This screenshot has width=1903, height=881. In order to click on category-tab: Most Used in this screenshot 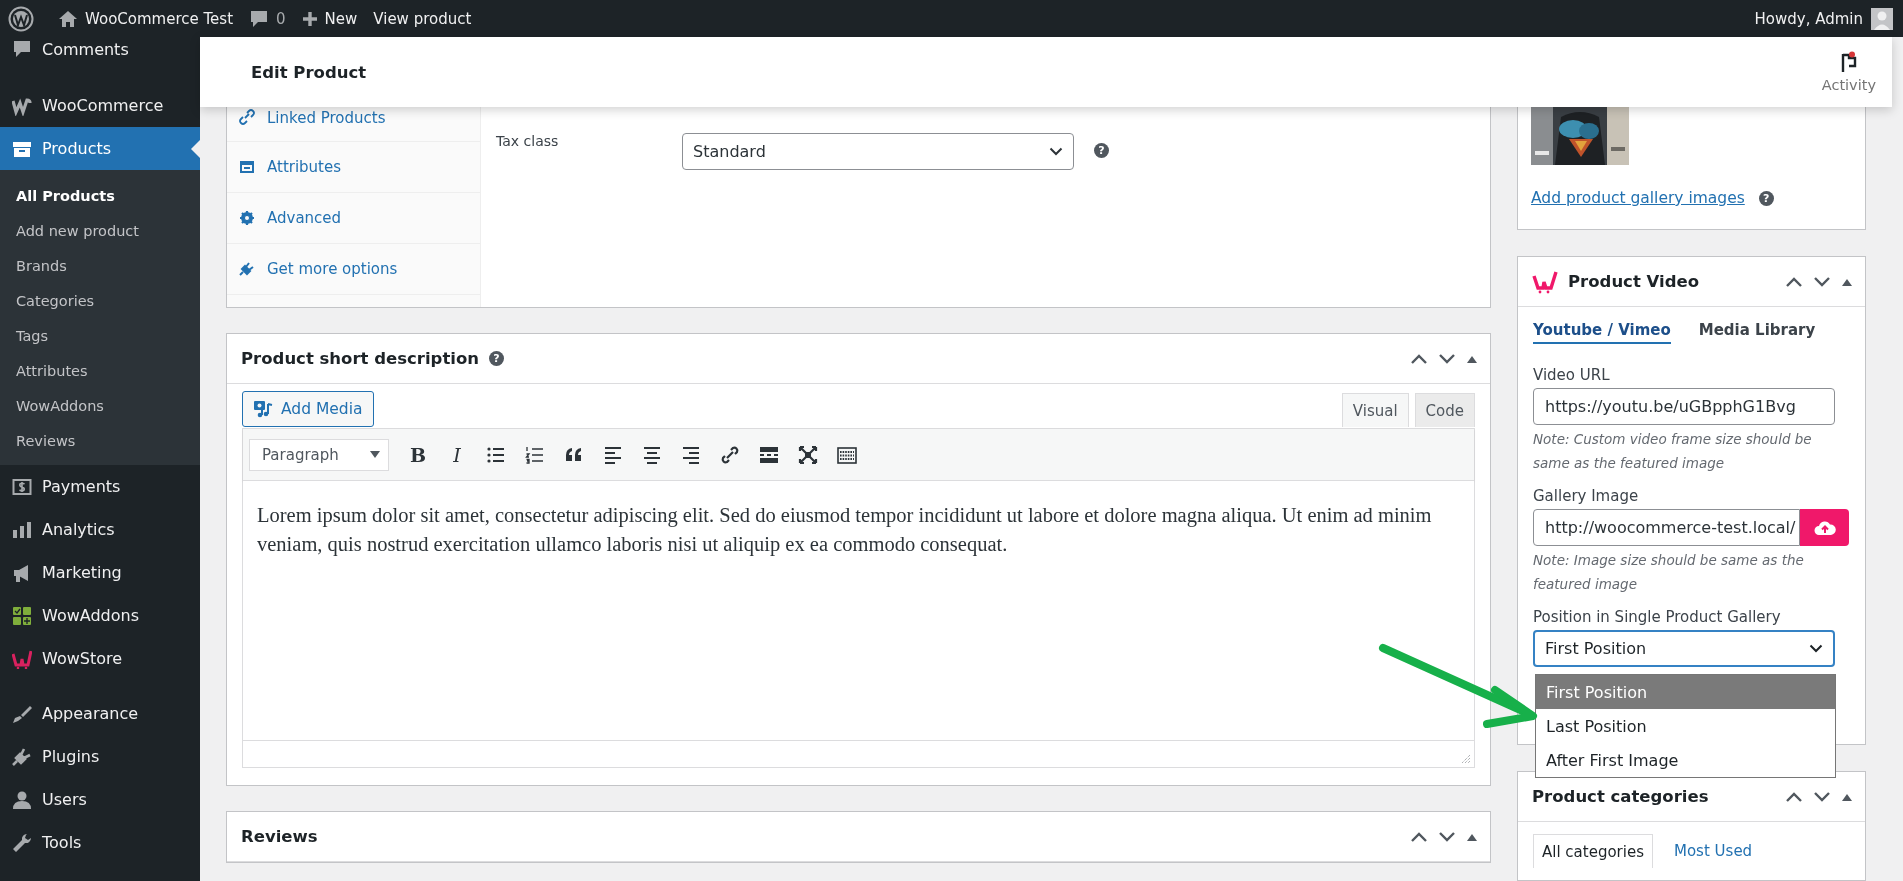, I will do `click(1713, 851)`.